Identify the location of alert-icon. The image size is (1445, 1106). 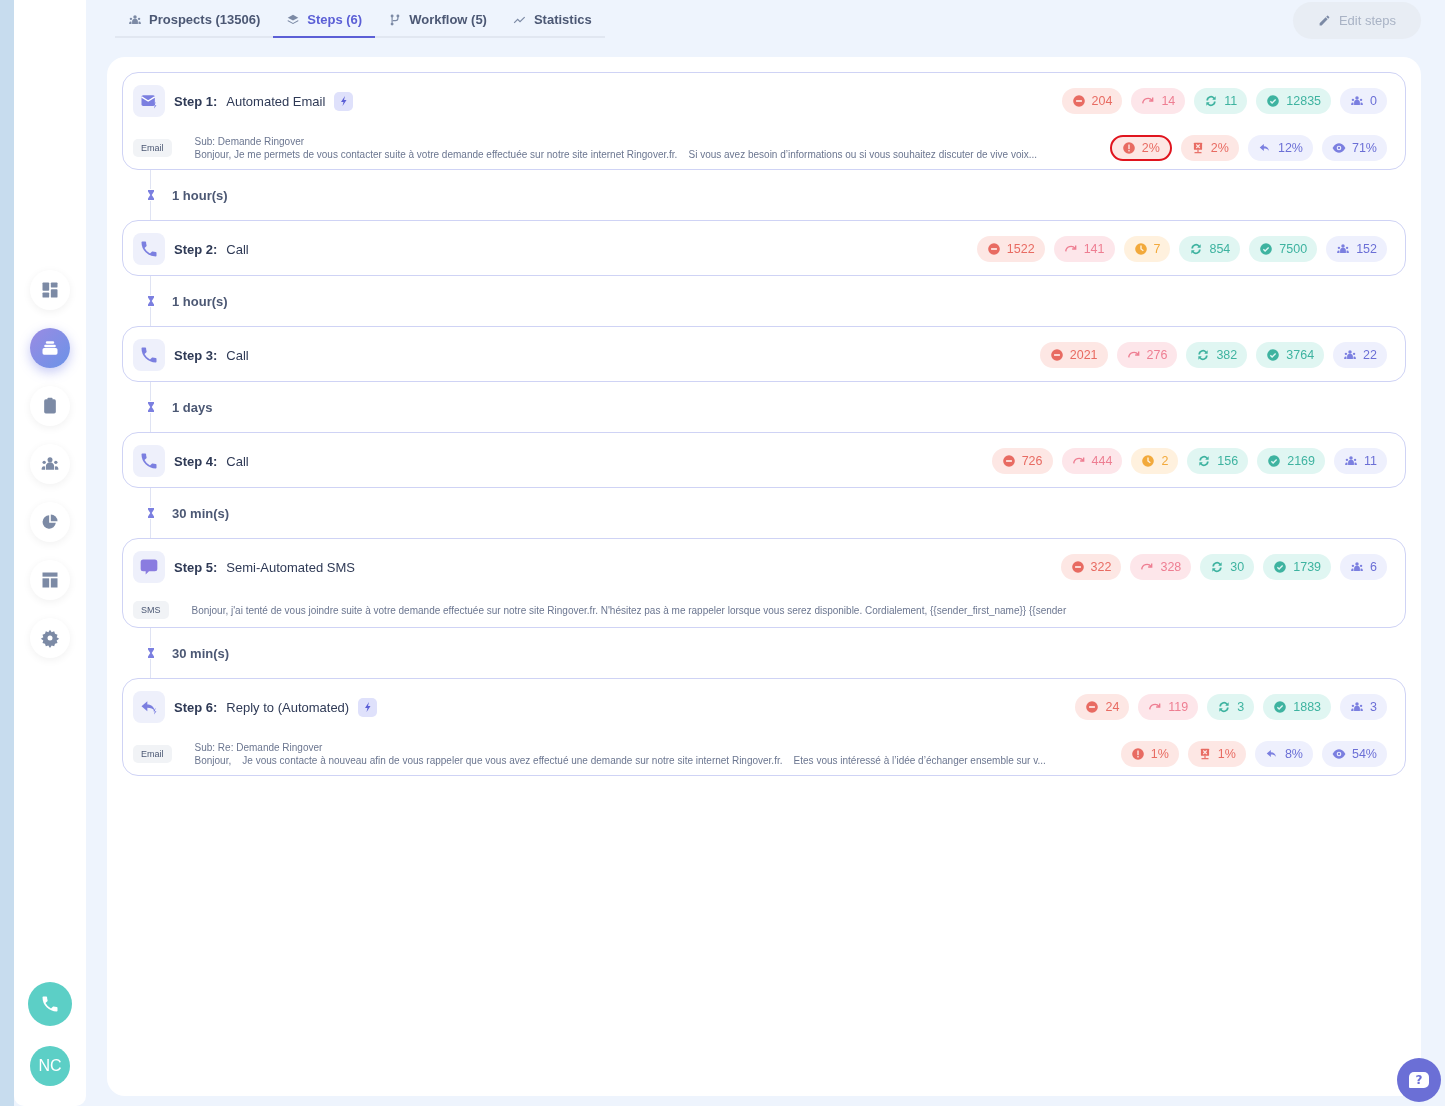
(1137, 754).